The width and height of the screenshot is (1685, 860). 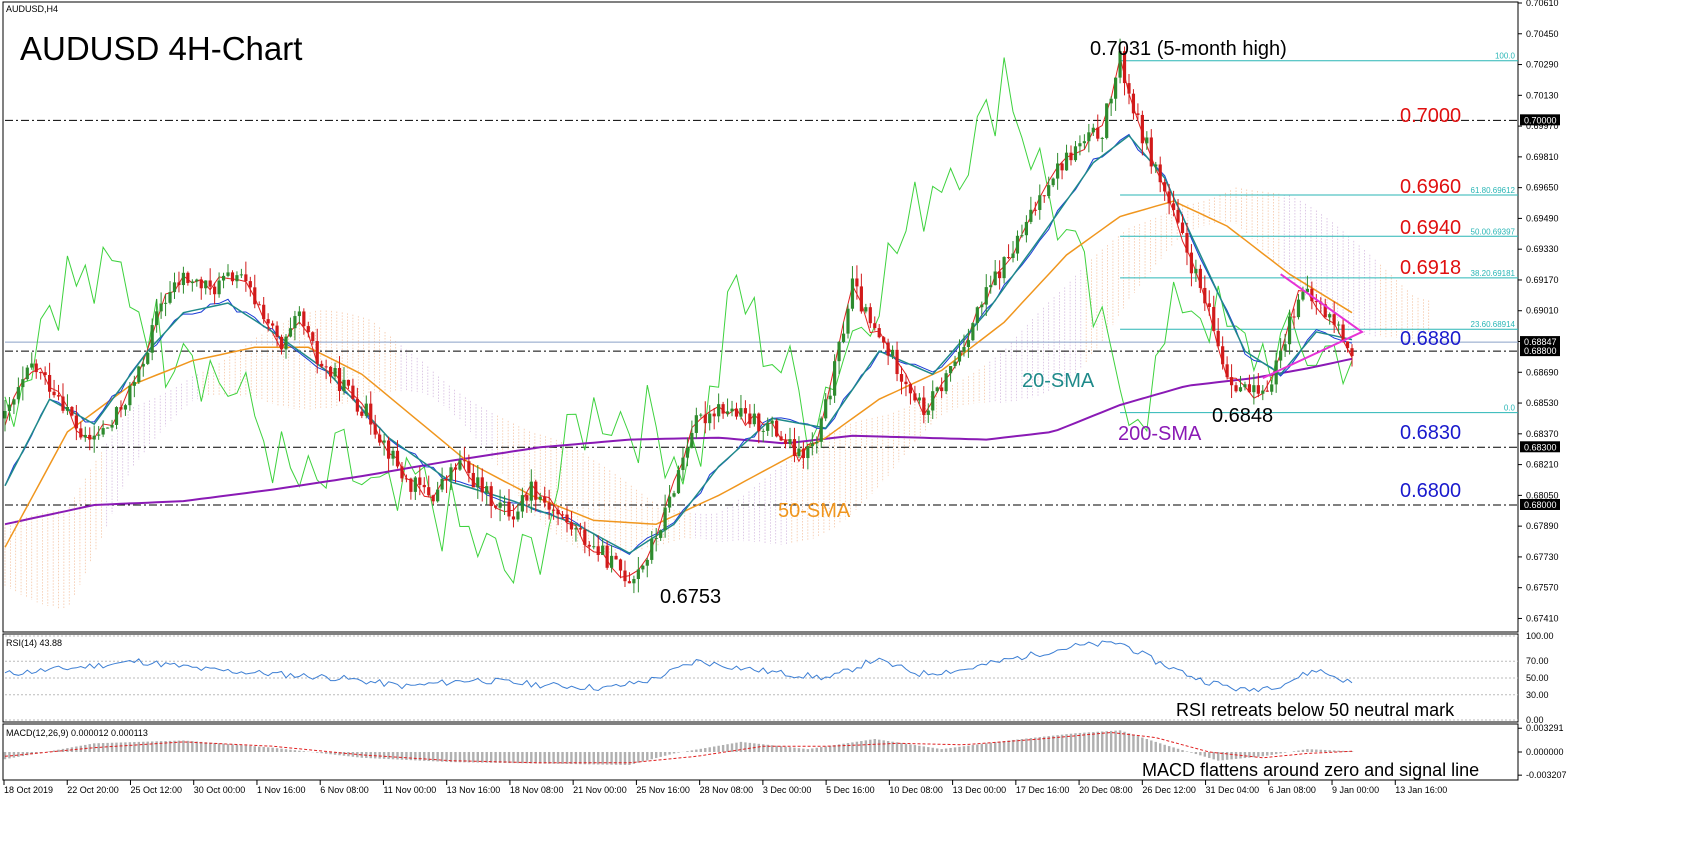 What do you see at coordinates (1542, 188) in the screenshot?
I see `price-tick-label: 0.69650` at bounding box center [1542, 188].